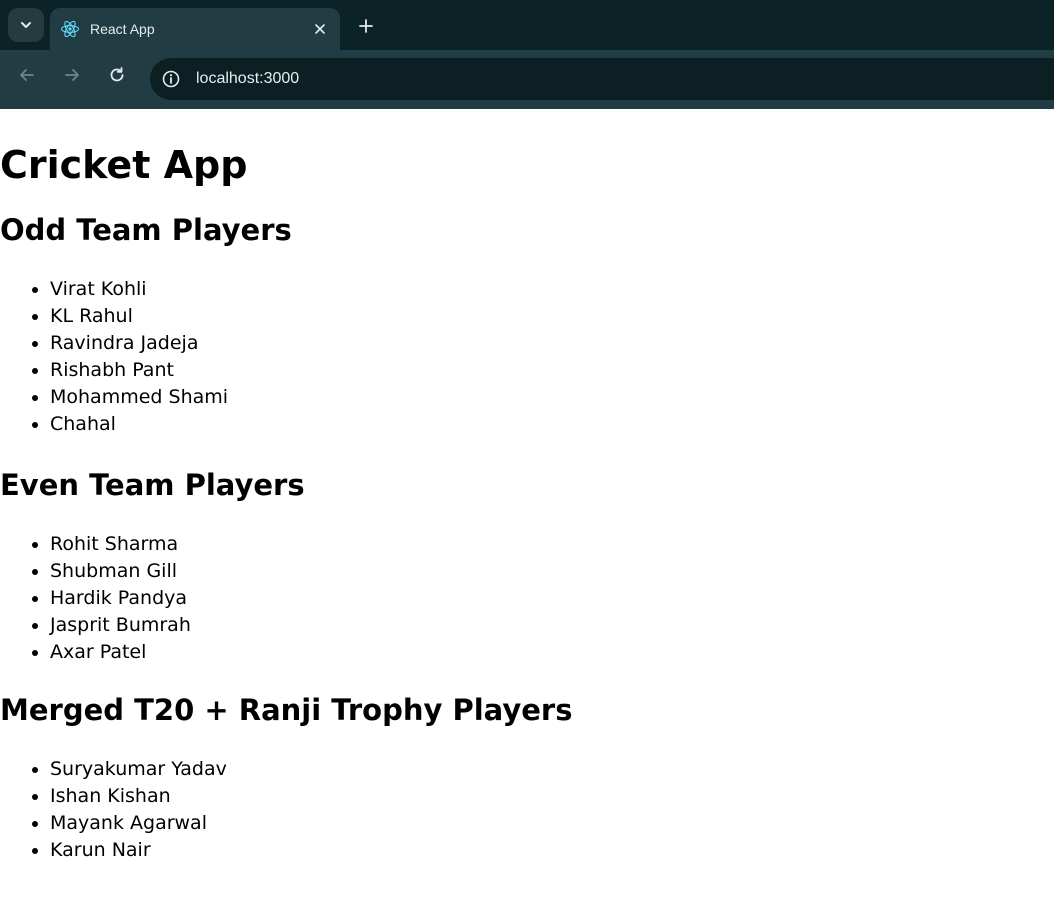 Image resolution: width=1054 pixels, height=920 pixels. Describe the element at coordinates (171, 79) in the screenshot. I see `info-icon` at that location.